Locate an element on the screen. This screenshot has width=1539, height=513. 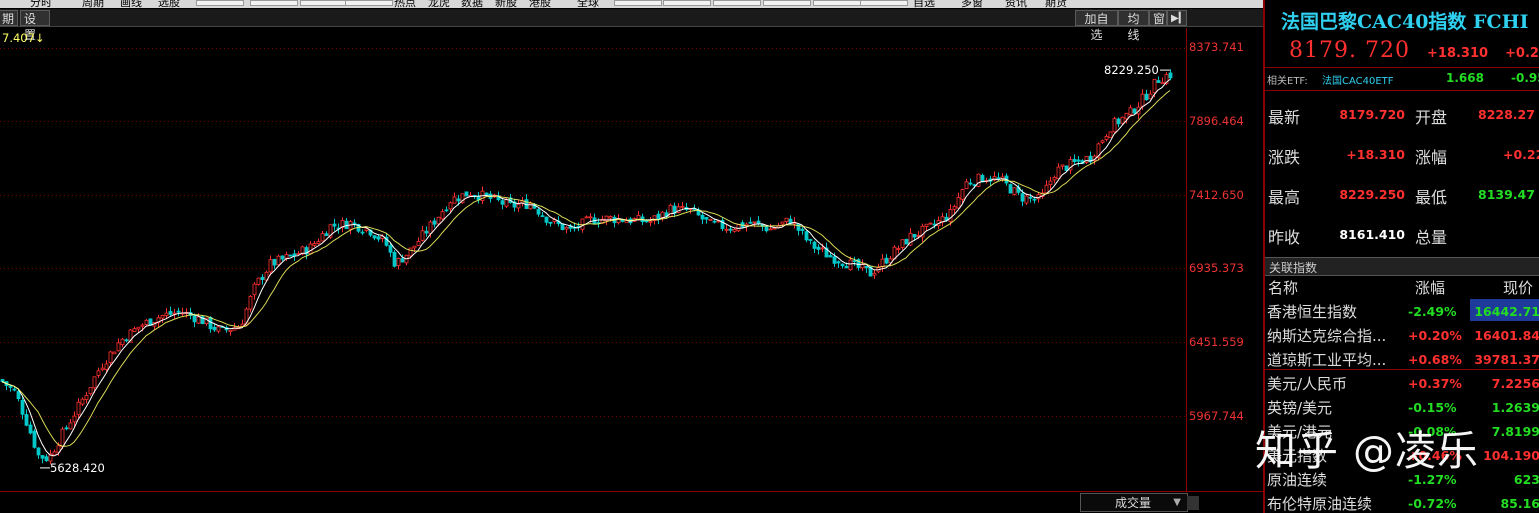
related-name: 英镑/美元 is located at coordinates (1337, 407).